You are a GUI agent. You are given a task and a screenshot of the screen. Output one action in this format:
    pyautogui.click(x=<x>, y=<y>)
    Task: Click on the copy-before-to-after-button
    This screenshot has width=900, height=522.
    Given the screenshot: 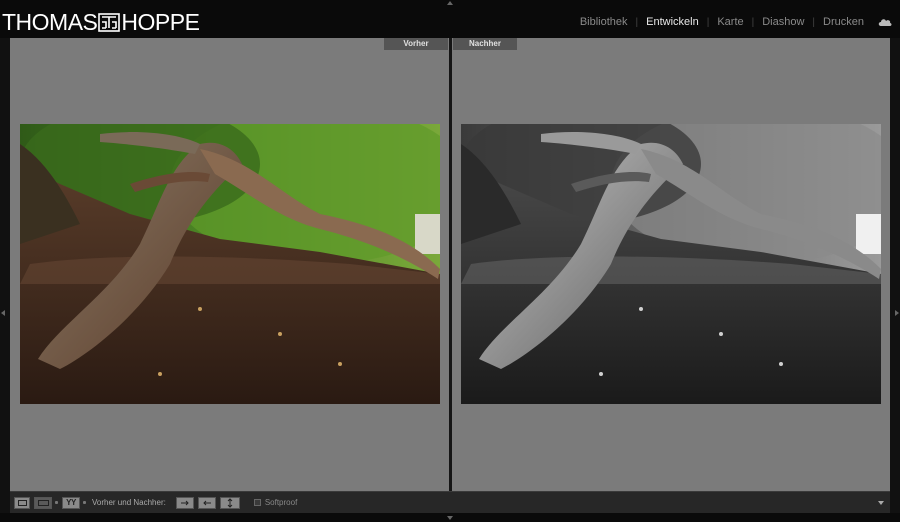 What is the action you would take?
    pyautogui.click(x=184, y=502)
    